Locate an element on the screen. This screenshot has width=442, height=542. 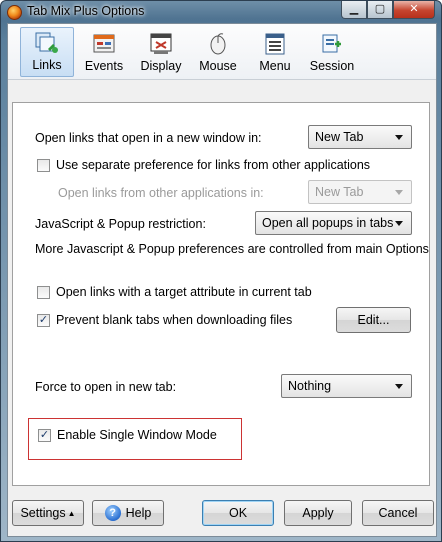
mouse-icon is located at coordinates (218, 44).